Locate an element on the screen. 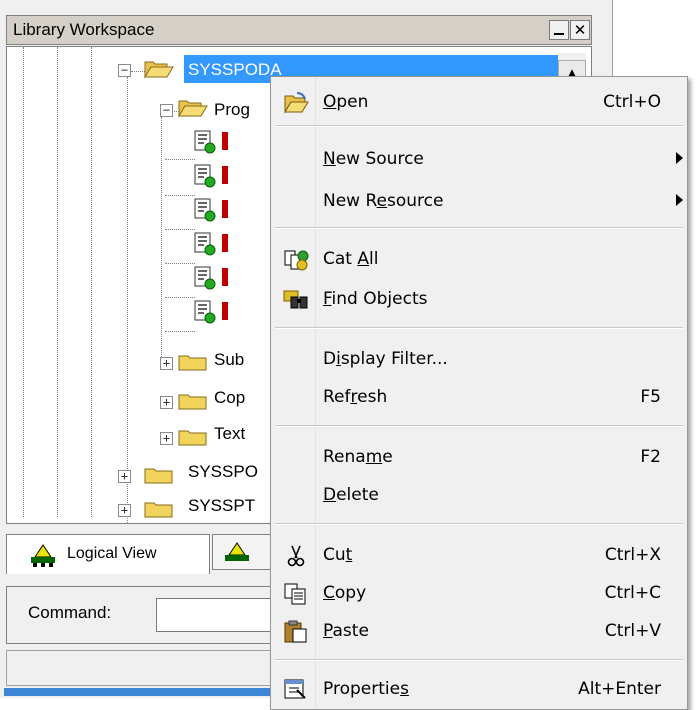 This screenshot has width=696, height=710. command-label: Command: is located at coordinates (70, 612).